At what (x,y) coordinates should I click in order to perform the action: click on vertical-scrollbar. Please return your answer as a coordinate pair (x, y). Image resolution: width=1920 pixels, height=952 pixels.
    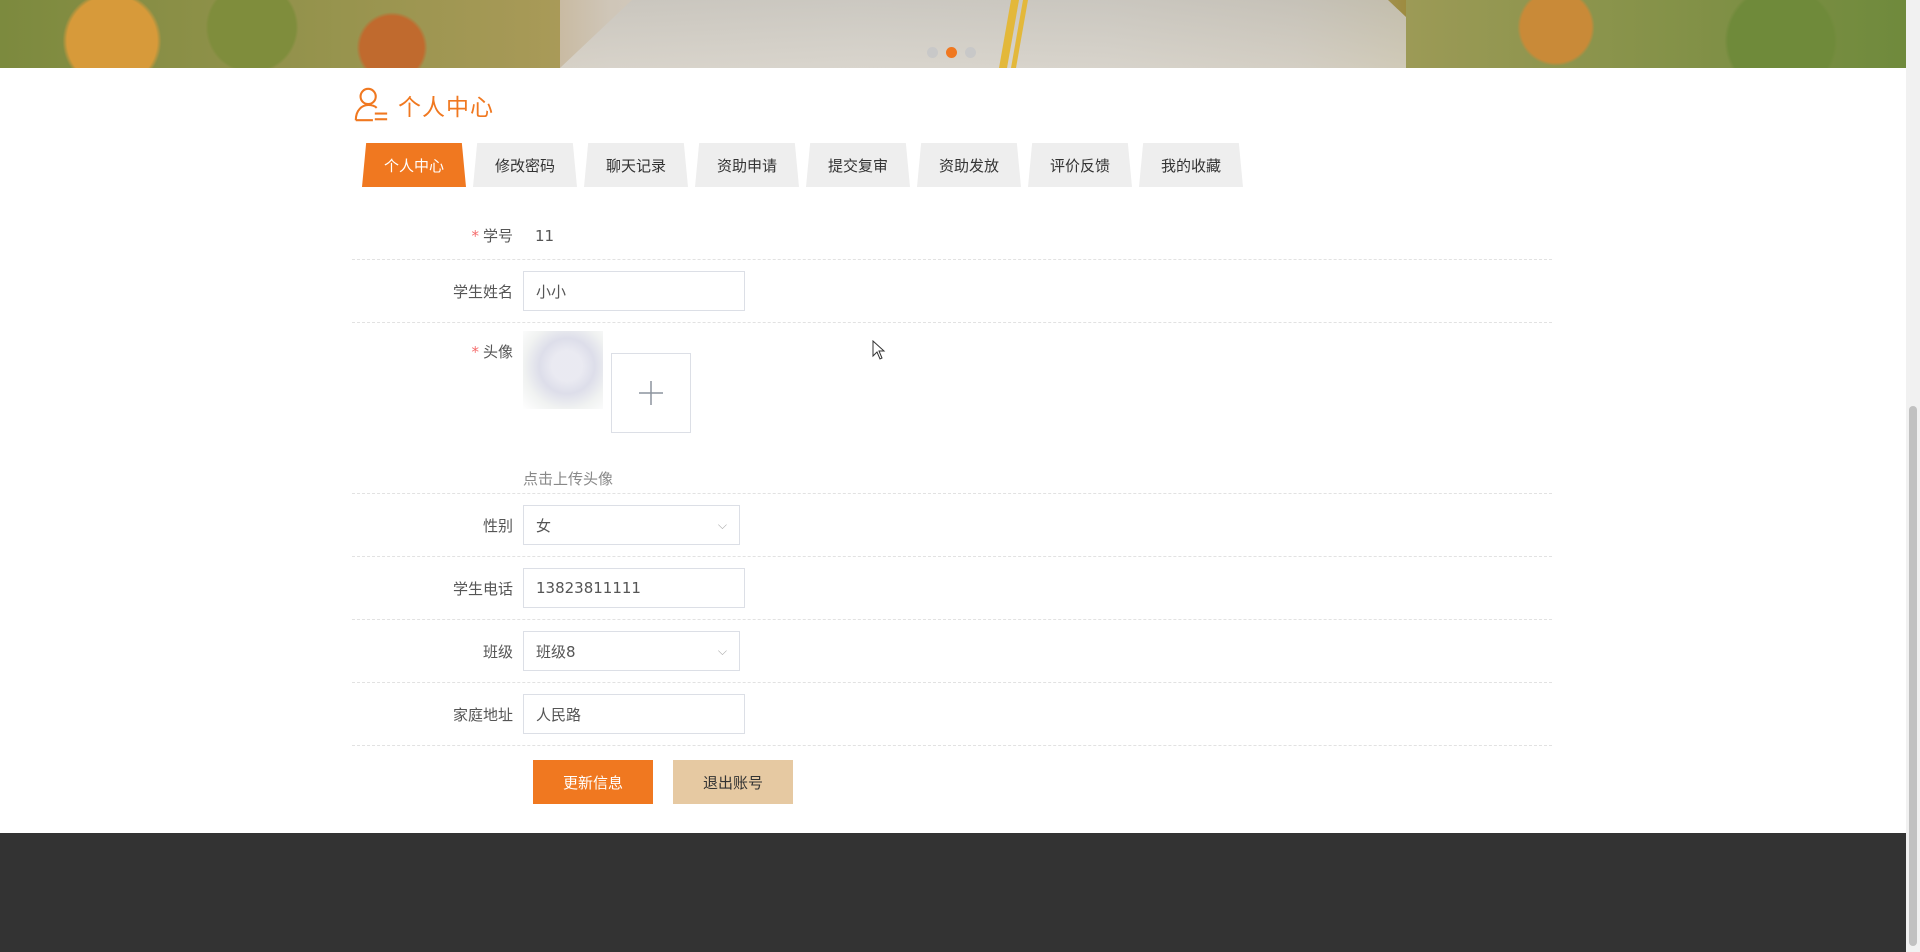
    Looking at the image, I should click on (1913, 476).